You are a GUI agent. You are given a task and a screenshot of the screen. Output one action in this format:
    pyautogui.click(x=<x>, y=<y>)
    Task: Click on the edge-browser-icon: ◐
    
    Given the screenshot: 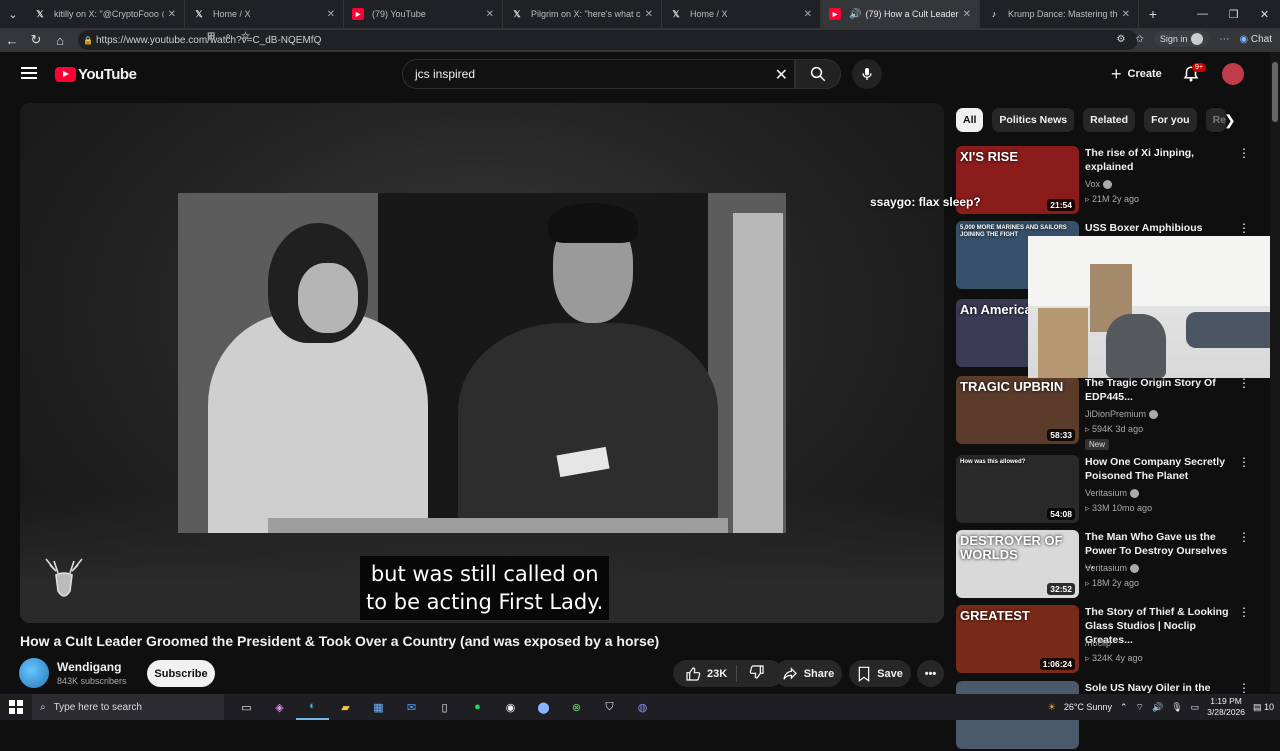 What is the action you would take?
    pyautogui.click(x=312, y=707)
    